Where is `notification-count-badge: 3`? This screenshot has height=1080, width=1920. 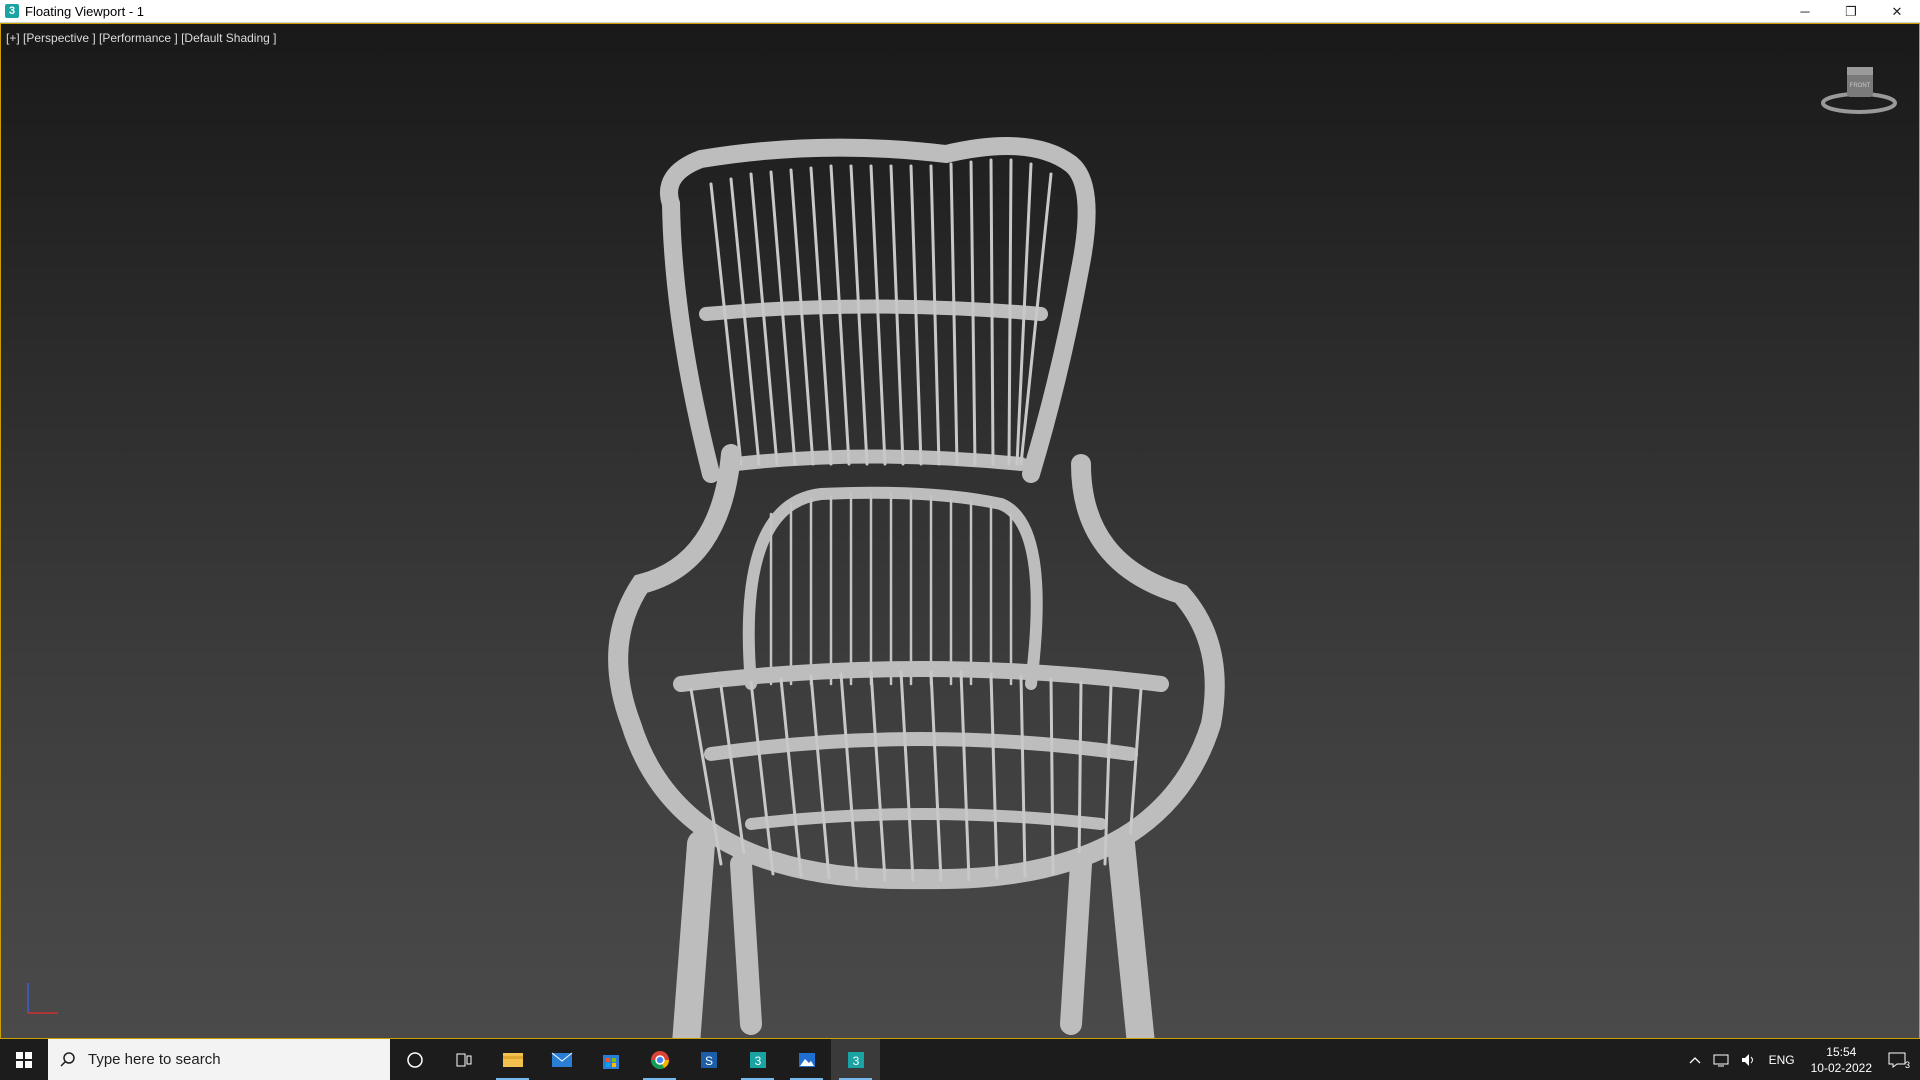
notification-count-badge: 3 is located at coordinates (1907, 1064).